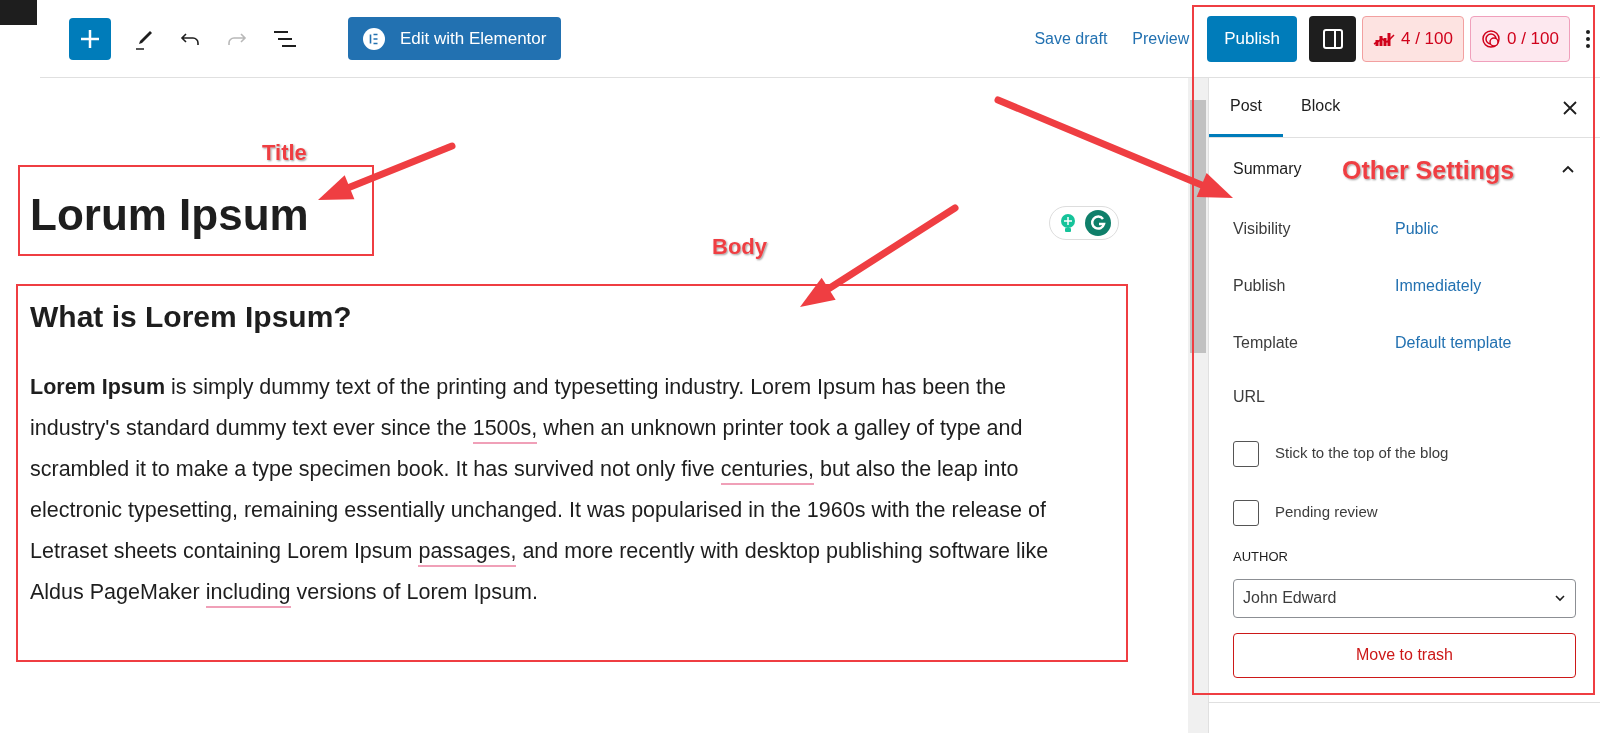  Describe the element at coordinates (1491, 38) in the screenshot. I see `fingerprint-icon` at that location.